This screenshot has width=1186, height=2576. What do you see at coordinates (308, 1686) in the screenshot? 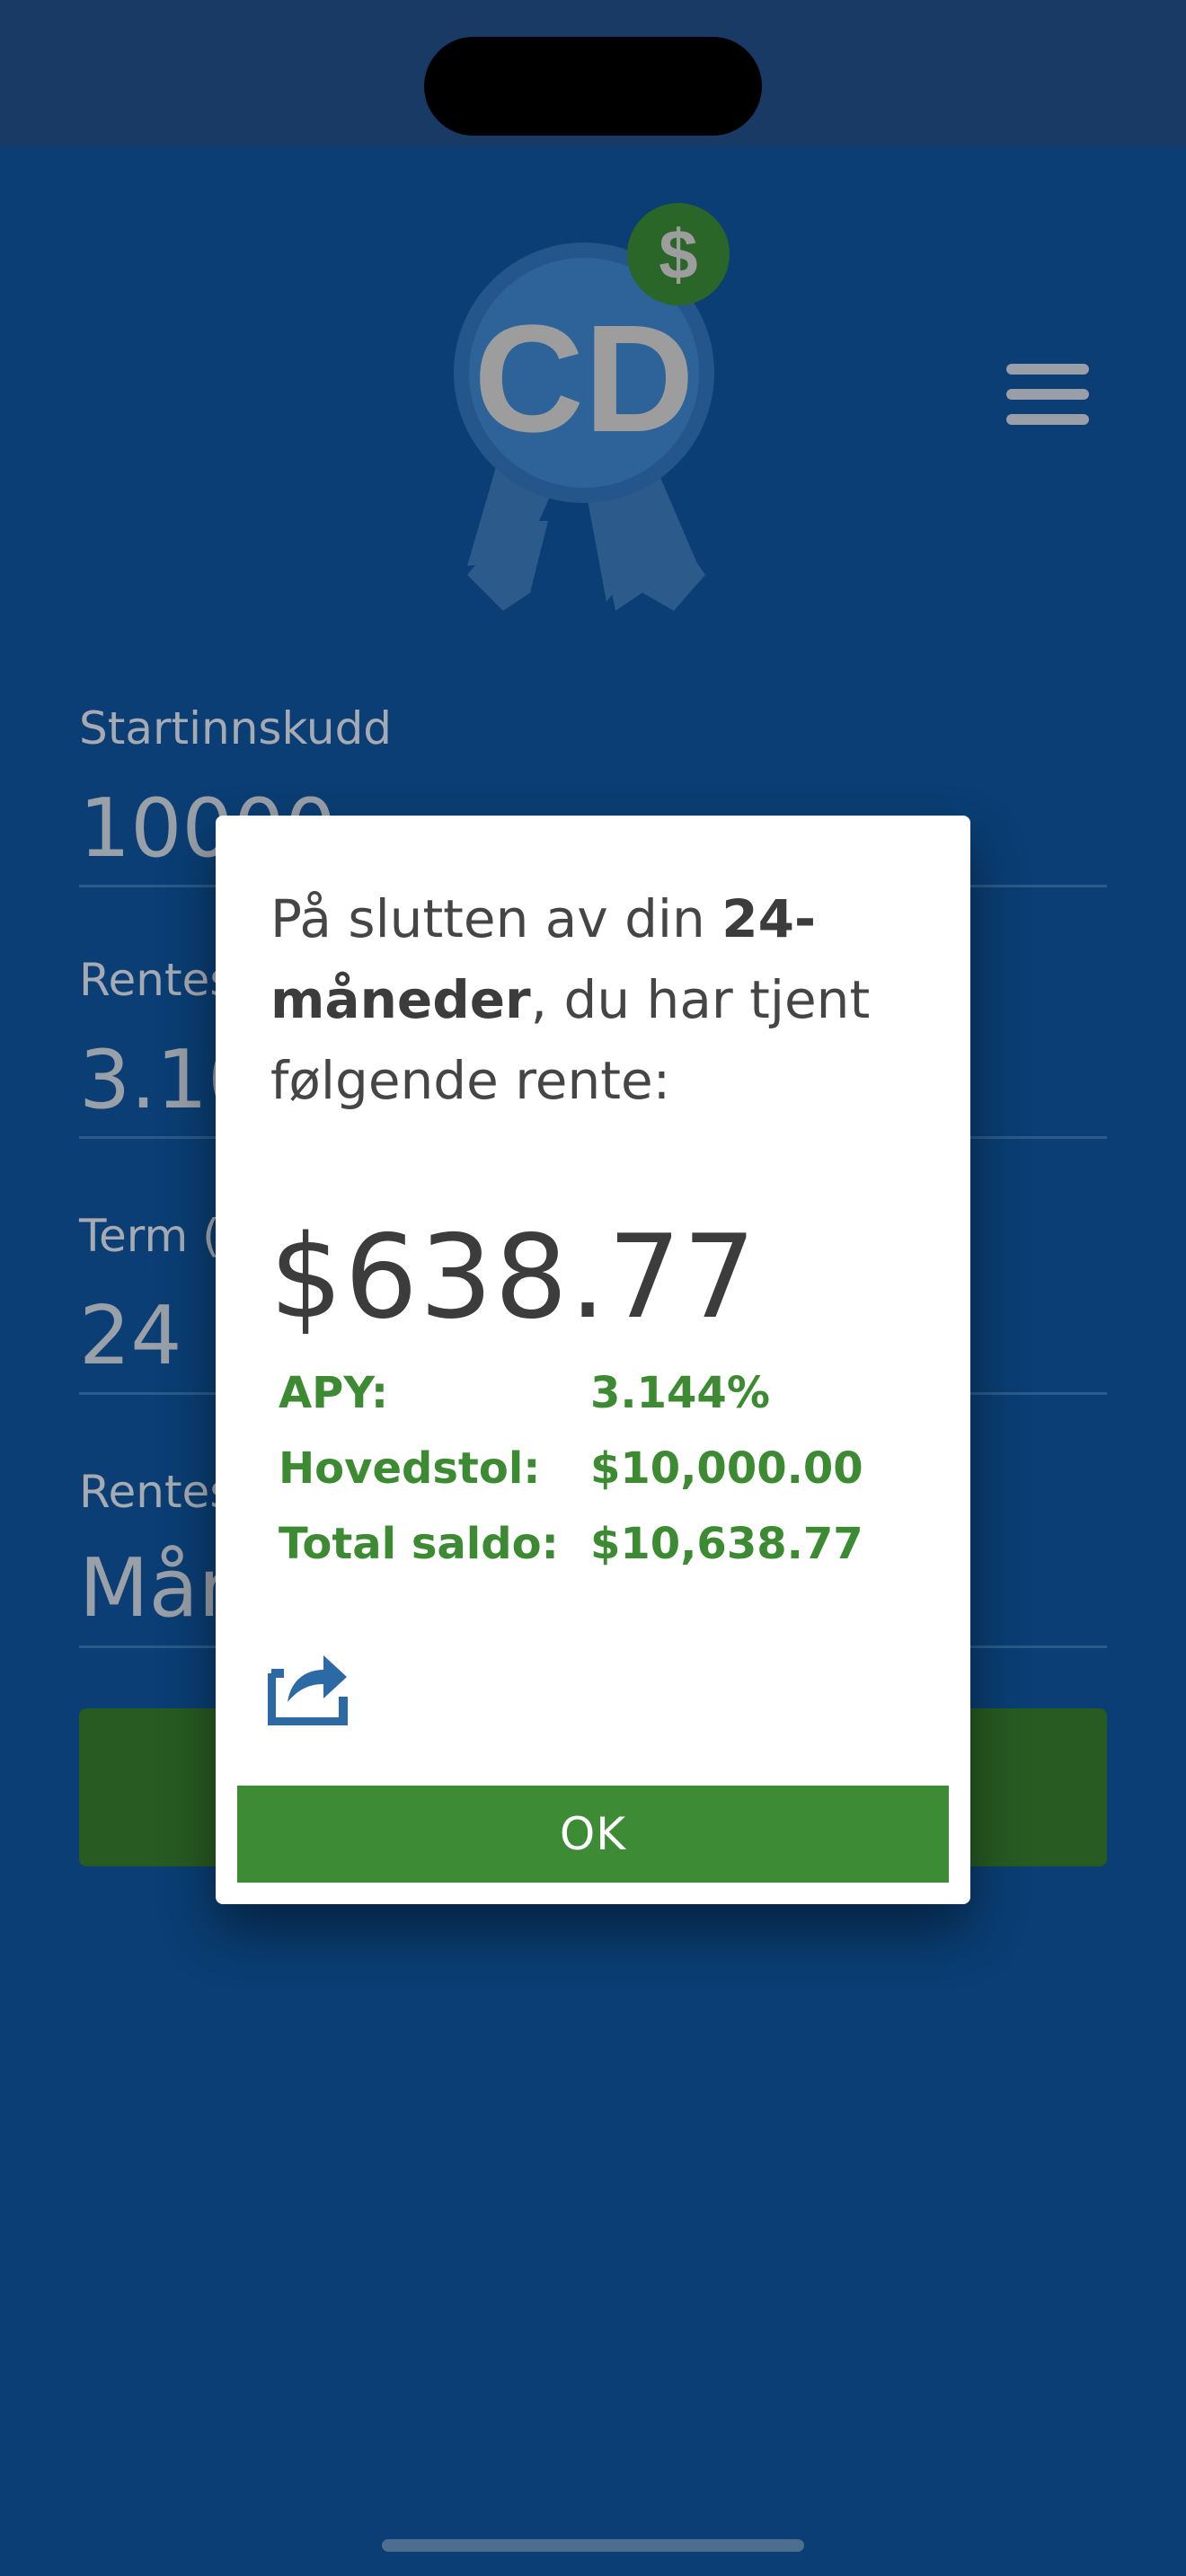
I see `share-icon` at bounding box center [308, 1686].